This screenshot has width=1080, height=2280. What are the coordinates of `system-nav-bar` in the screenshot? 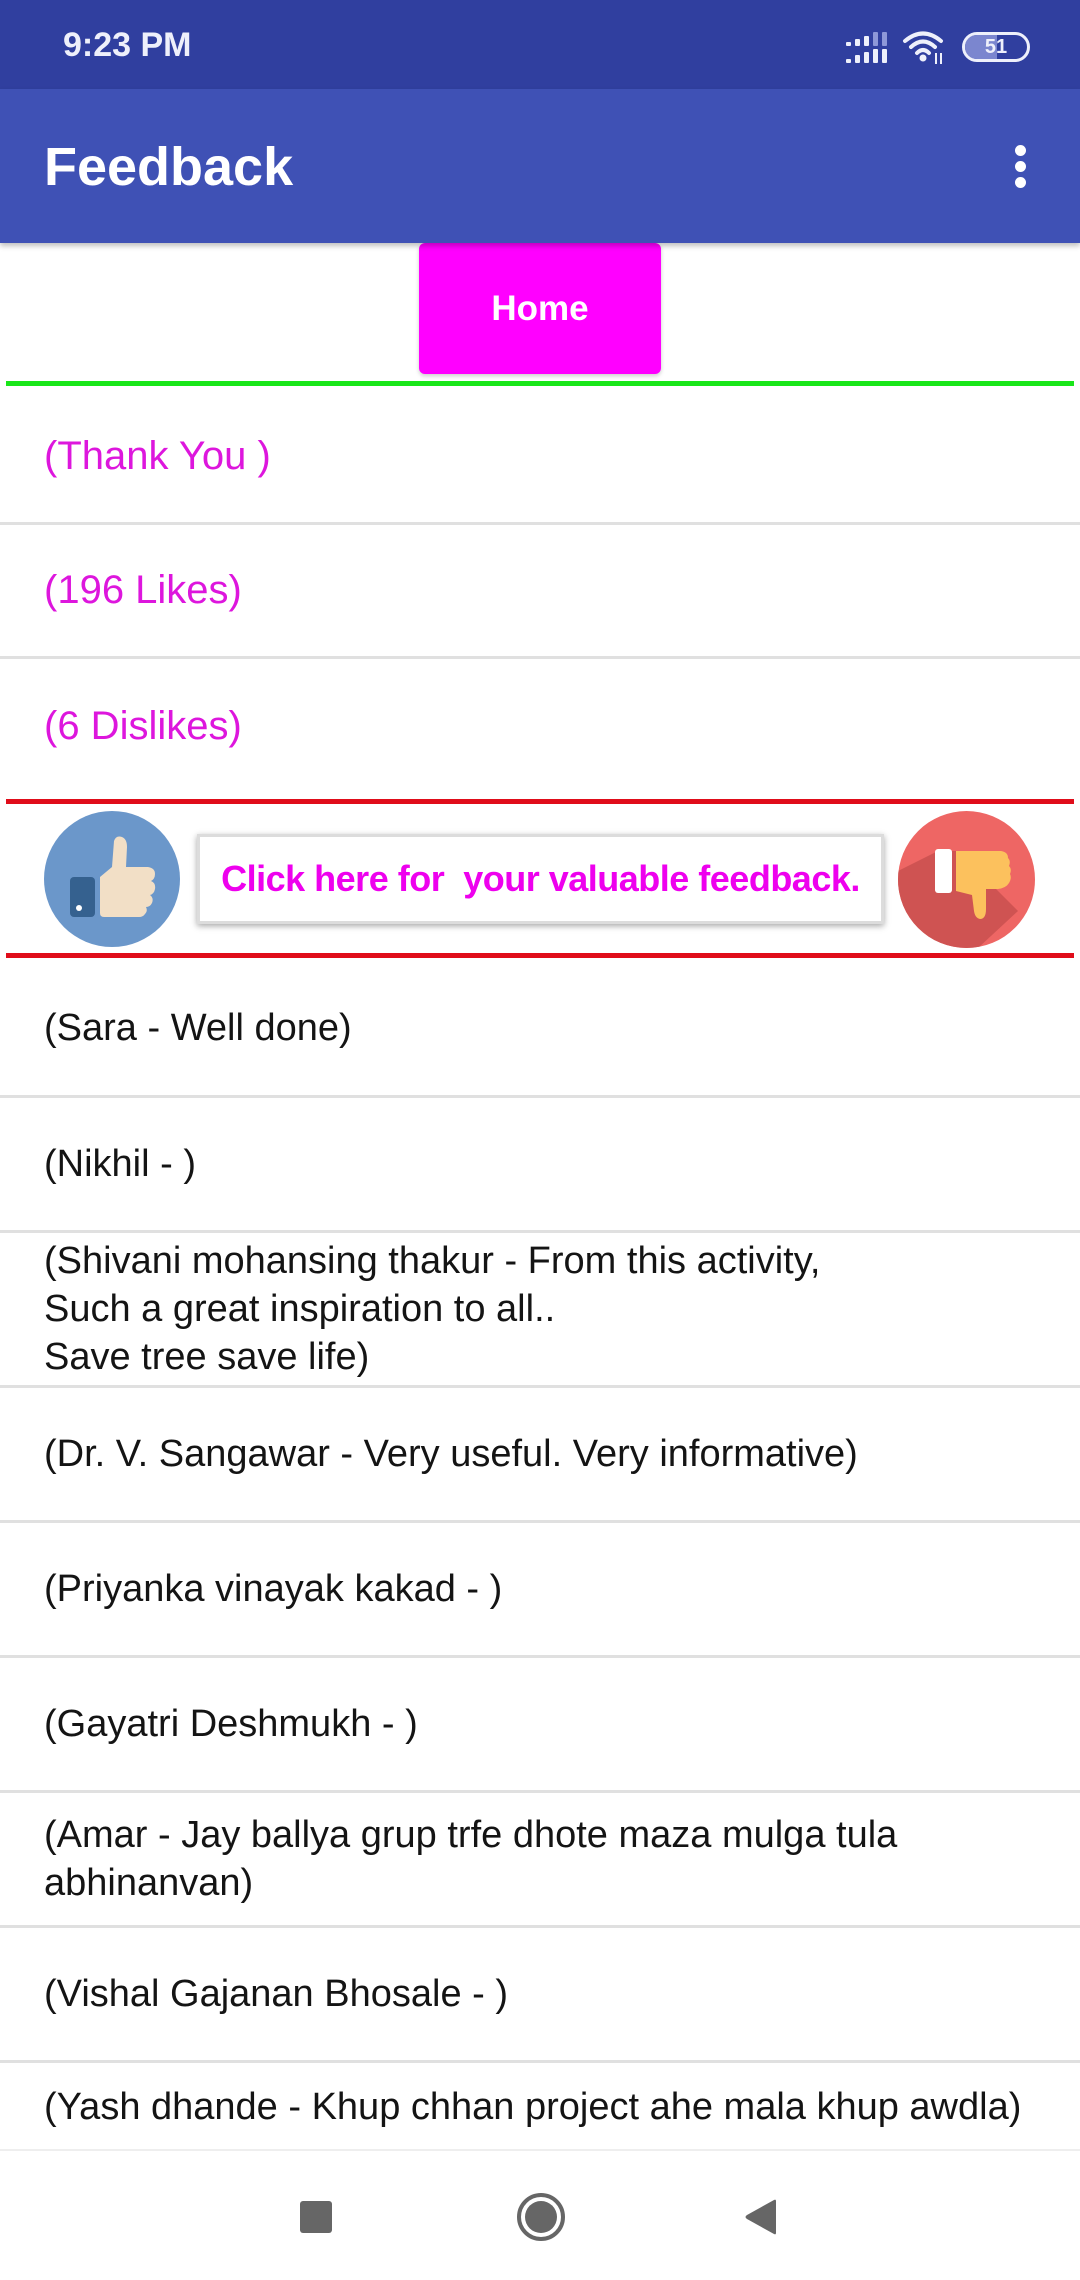 It's located at (540, 2214).